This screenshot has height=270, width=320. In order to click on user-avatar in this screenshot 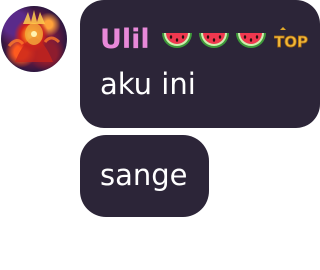, I will do `click(34, 39)`.